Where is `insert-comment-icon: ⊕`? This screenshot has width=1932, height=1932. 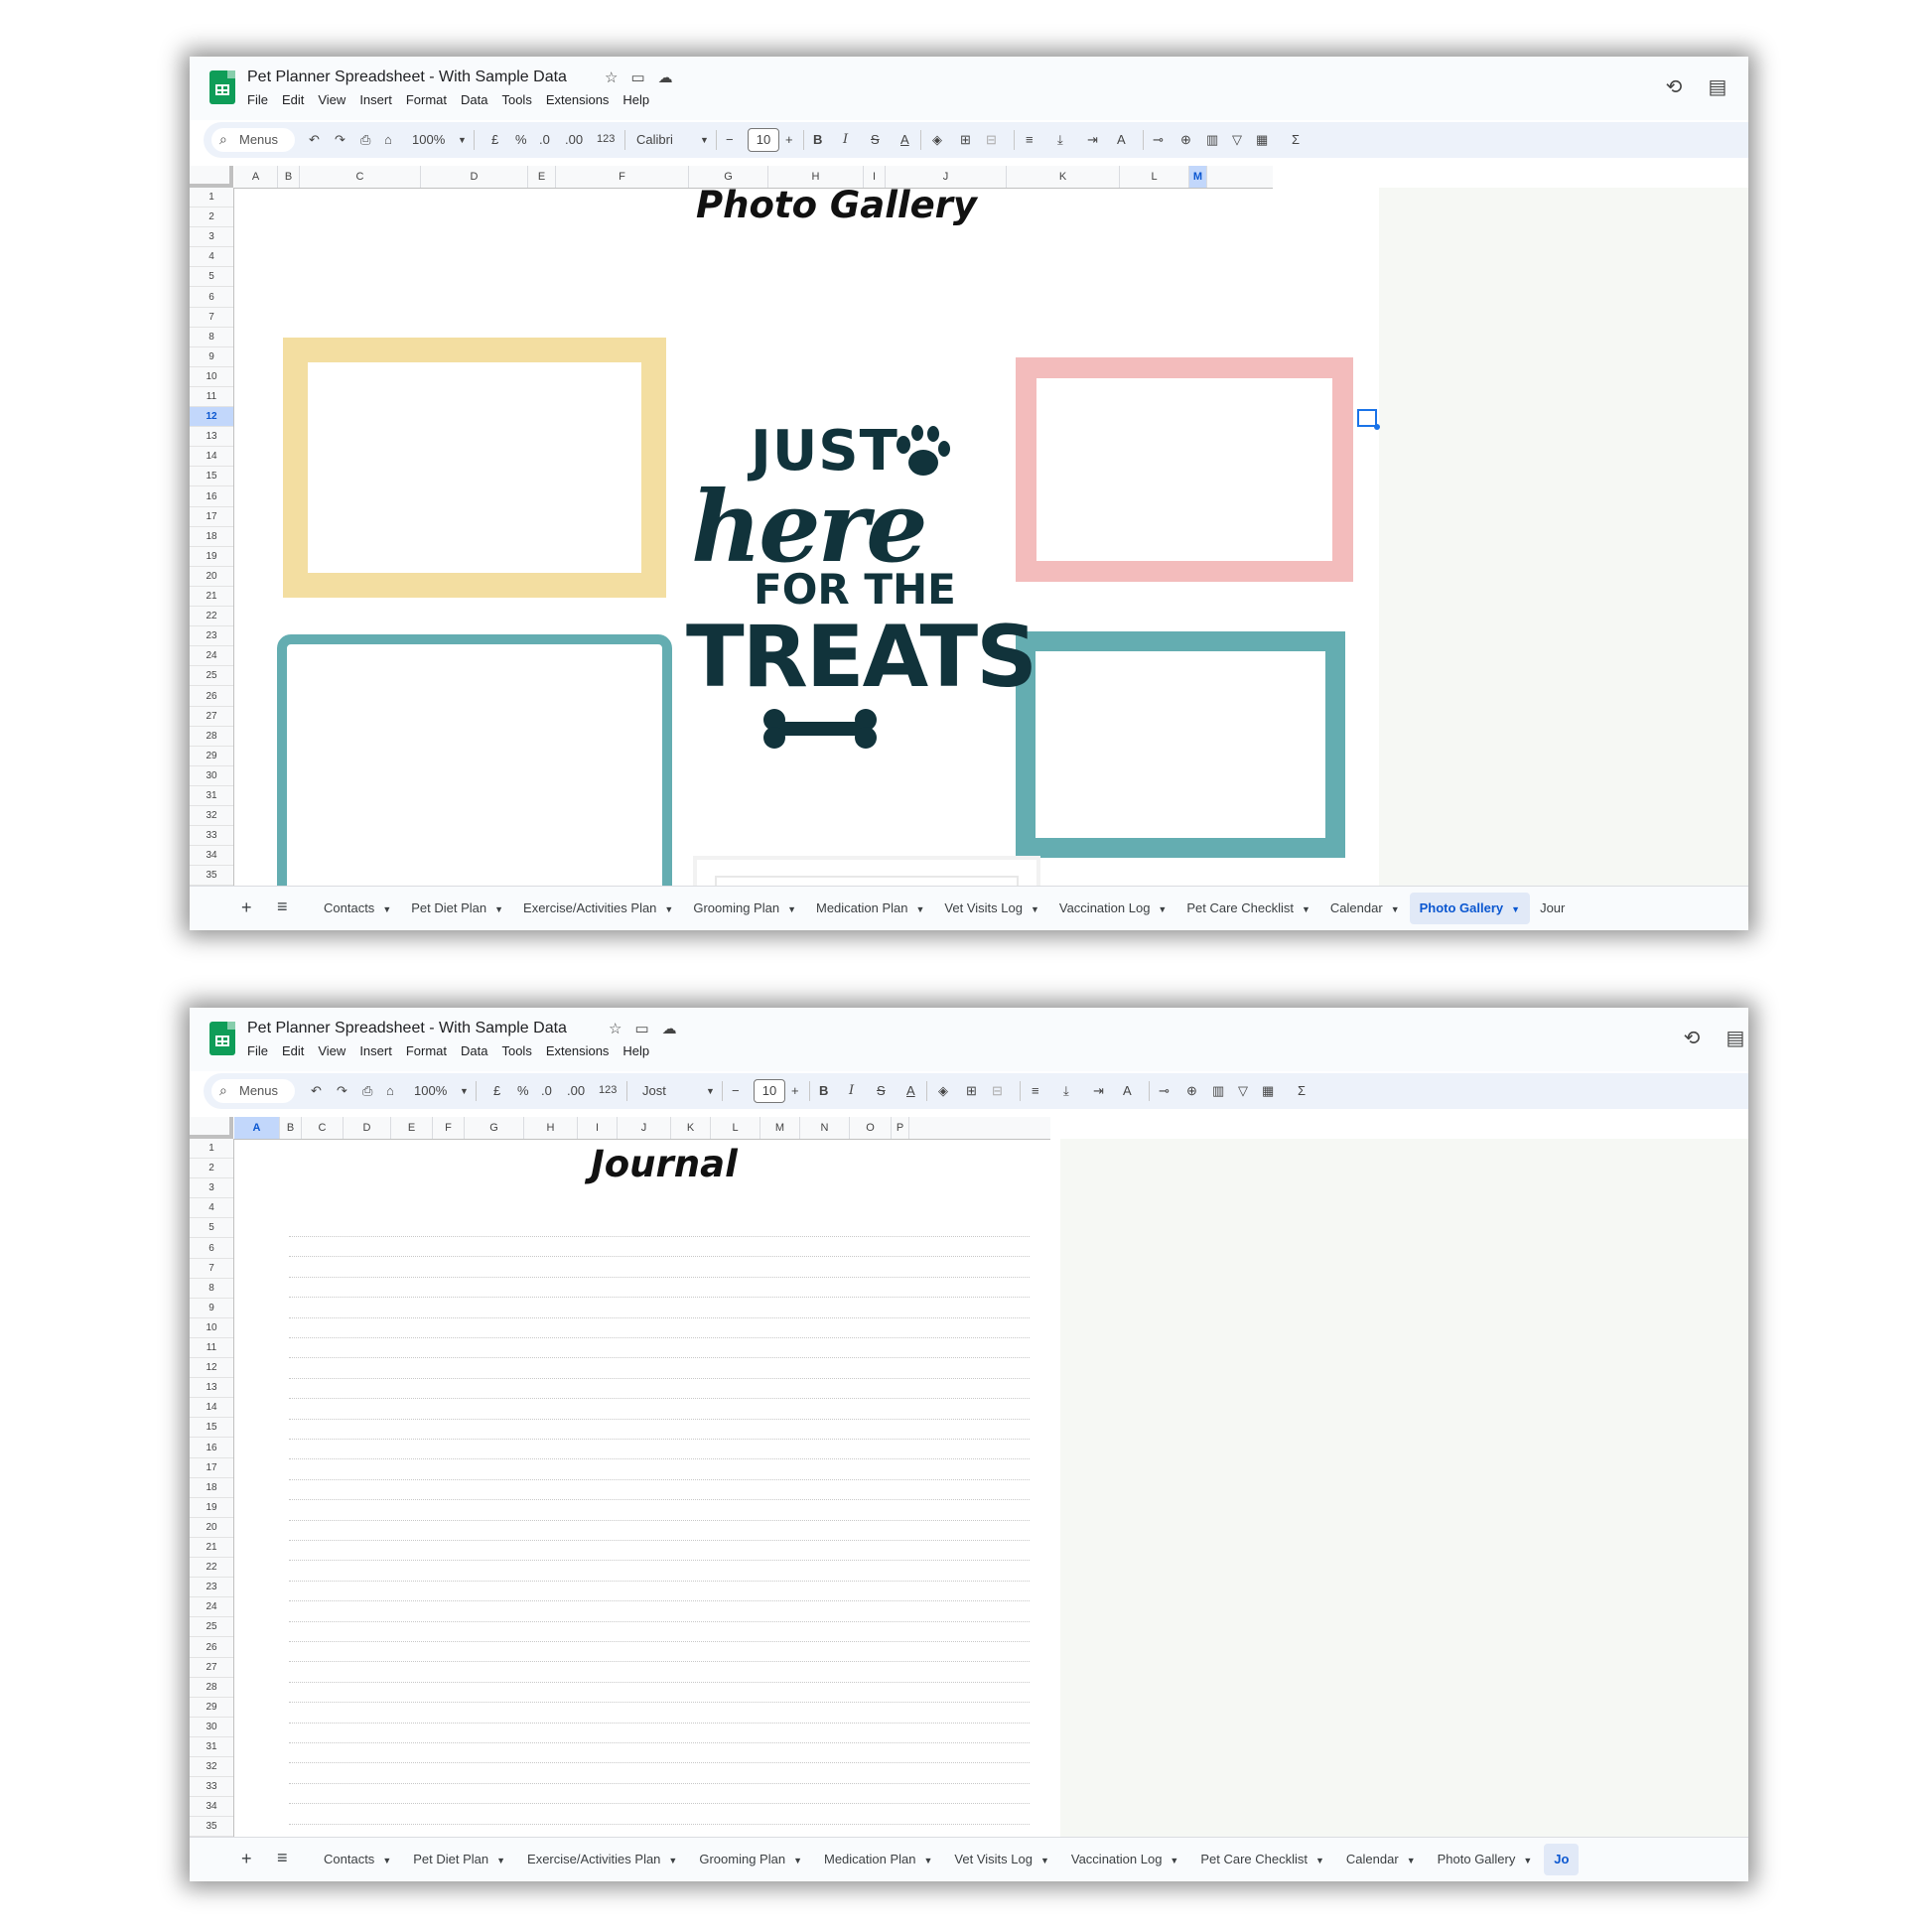
insert-comment-icon: ⊕ is located at coordinates (1191, 1091).